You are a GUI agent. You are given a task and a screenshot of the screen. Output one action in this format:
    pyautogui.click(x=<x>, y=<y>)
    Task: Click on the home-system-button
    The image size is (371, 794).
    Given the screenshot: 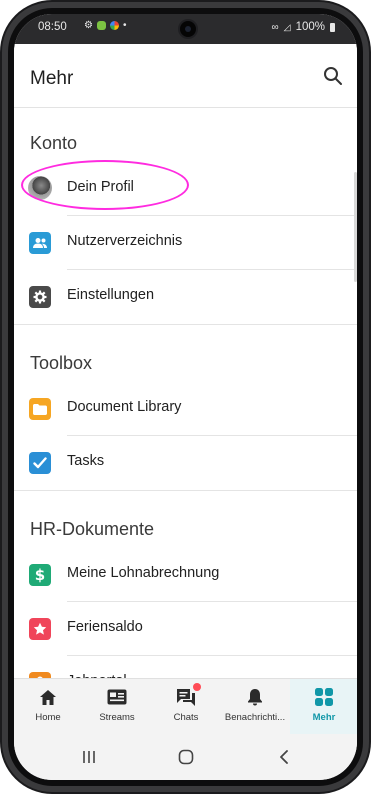 What is the action you would take?
    pyautogui.click(x=186, y=757)
    